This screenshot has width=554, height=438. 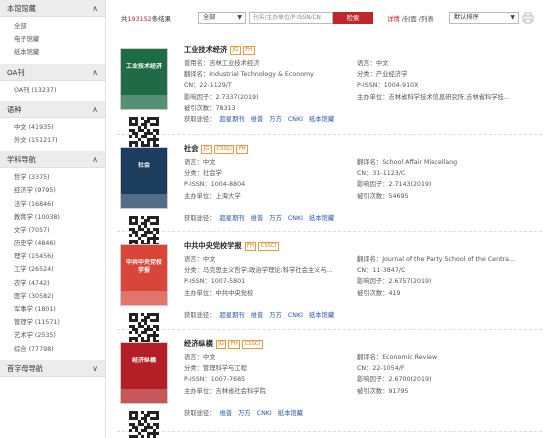 What do you see at coordinates (52, 243) in the screenshot?
I see `facet-item: 历史学 (4846)` at bounding box center [52, 243].